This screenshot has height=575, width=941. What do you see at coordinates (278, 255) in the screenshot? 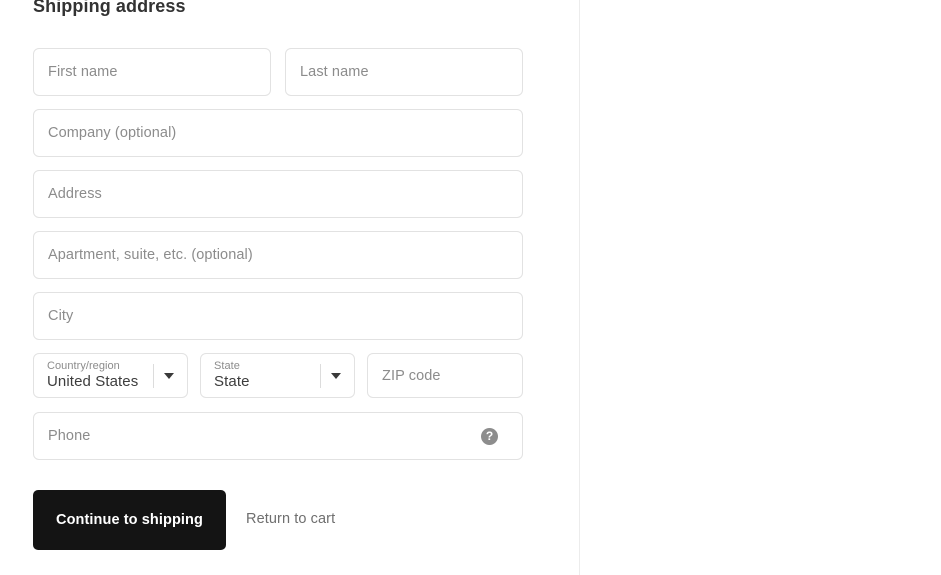
I see `apartment-field: Apartment, suite, etc. (optional)` at bounding box center [278, 255].